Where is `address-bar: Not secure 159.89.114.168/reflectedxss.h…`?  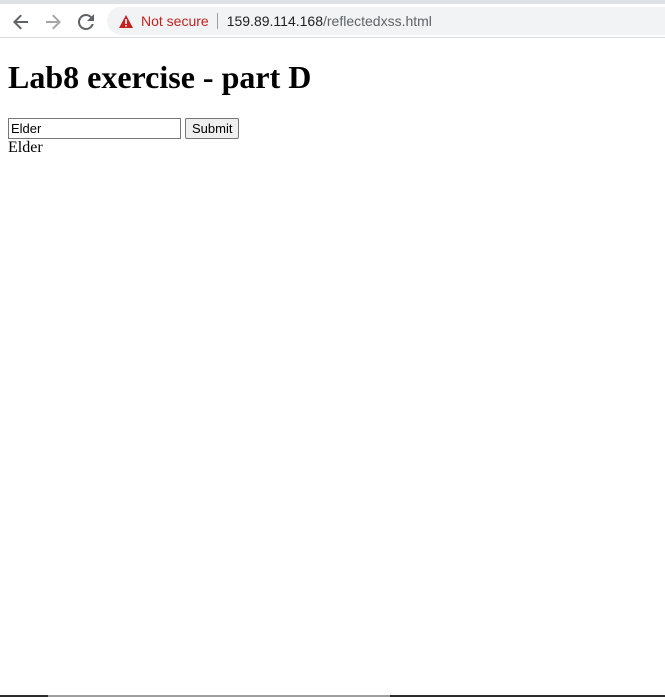
address-bar: Not secure 159.89.114.168/reflectedxss.h… is located at coordinates (386, 21).